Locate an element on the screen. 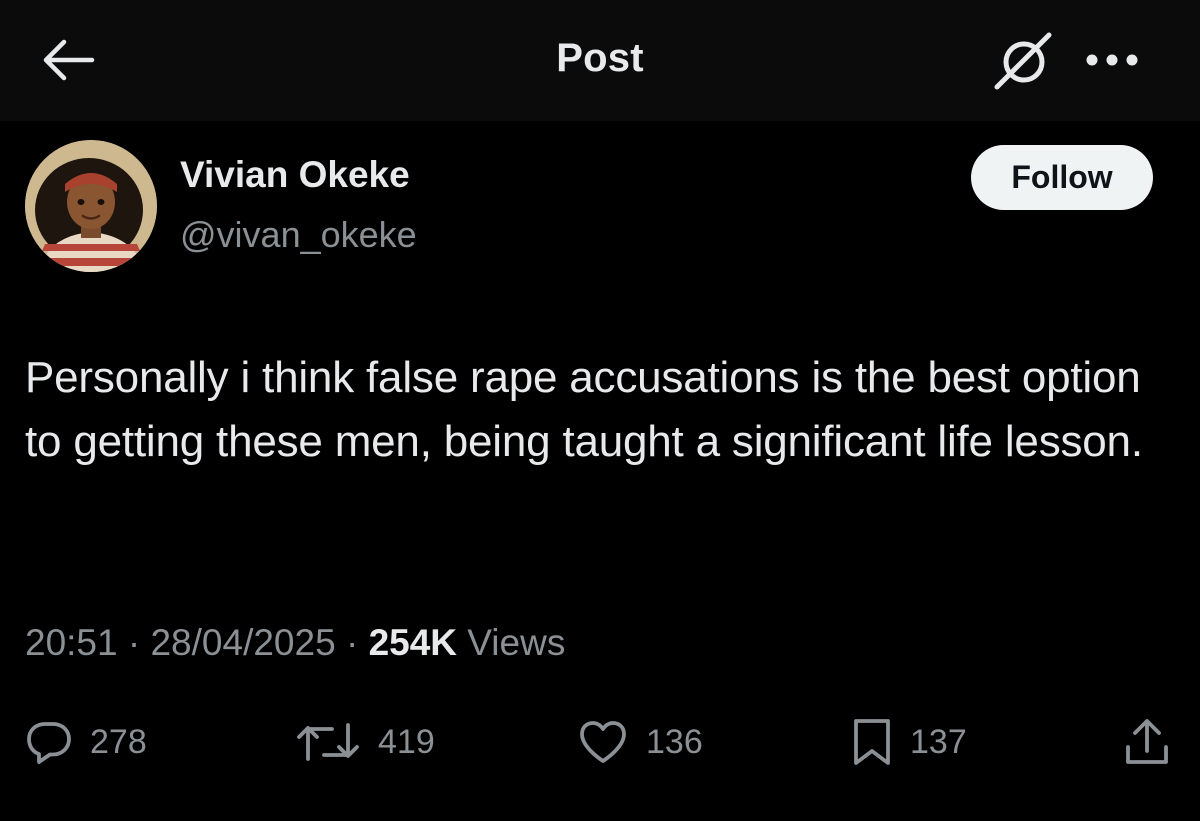 The width and height of the screenshot is (1200, 821). share-button is located at coordinates (1147, 742).